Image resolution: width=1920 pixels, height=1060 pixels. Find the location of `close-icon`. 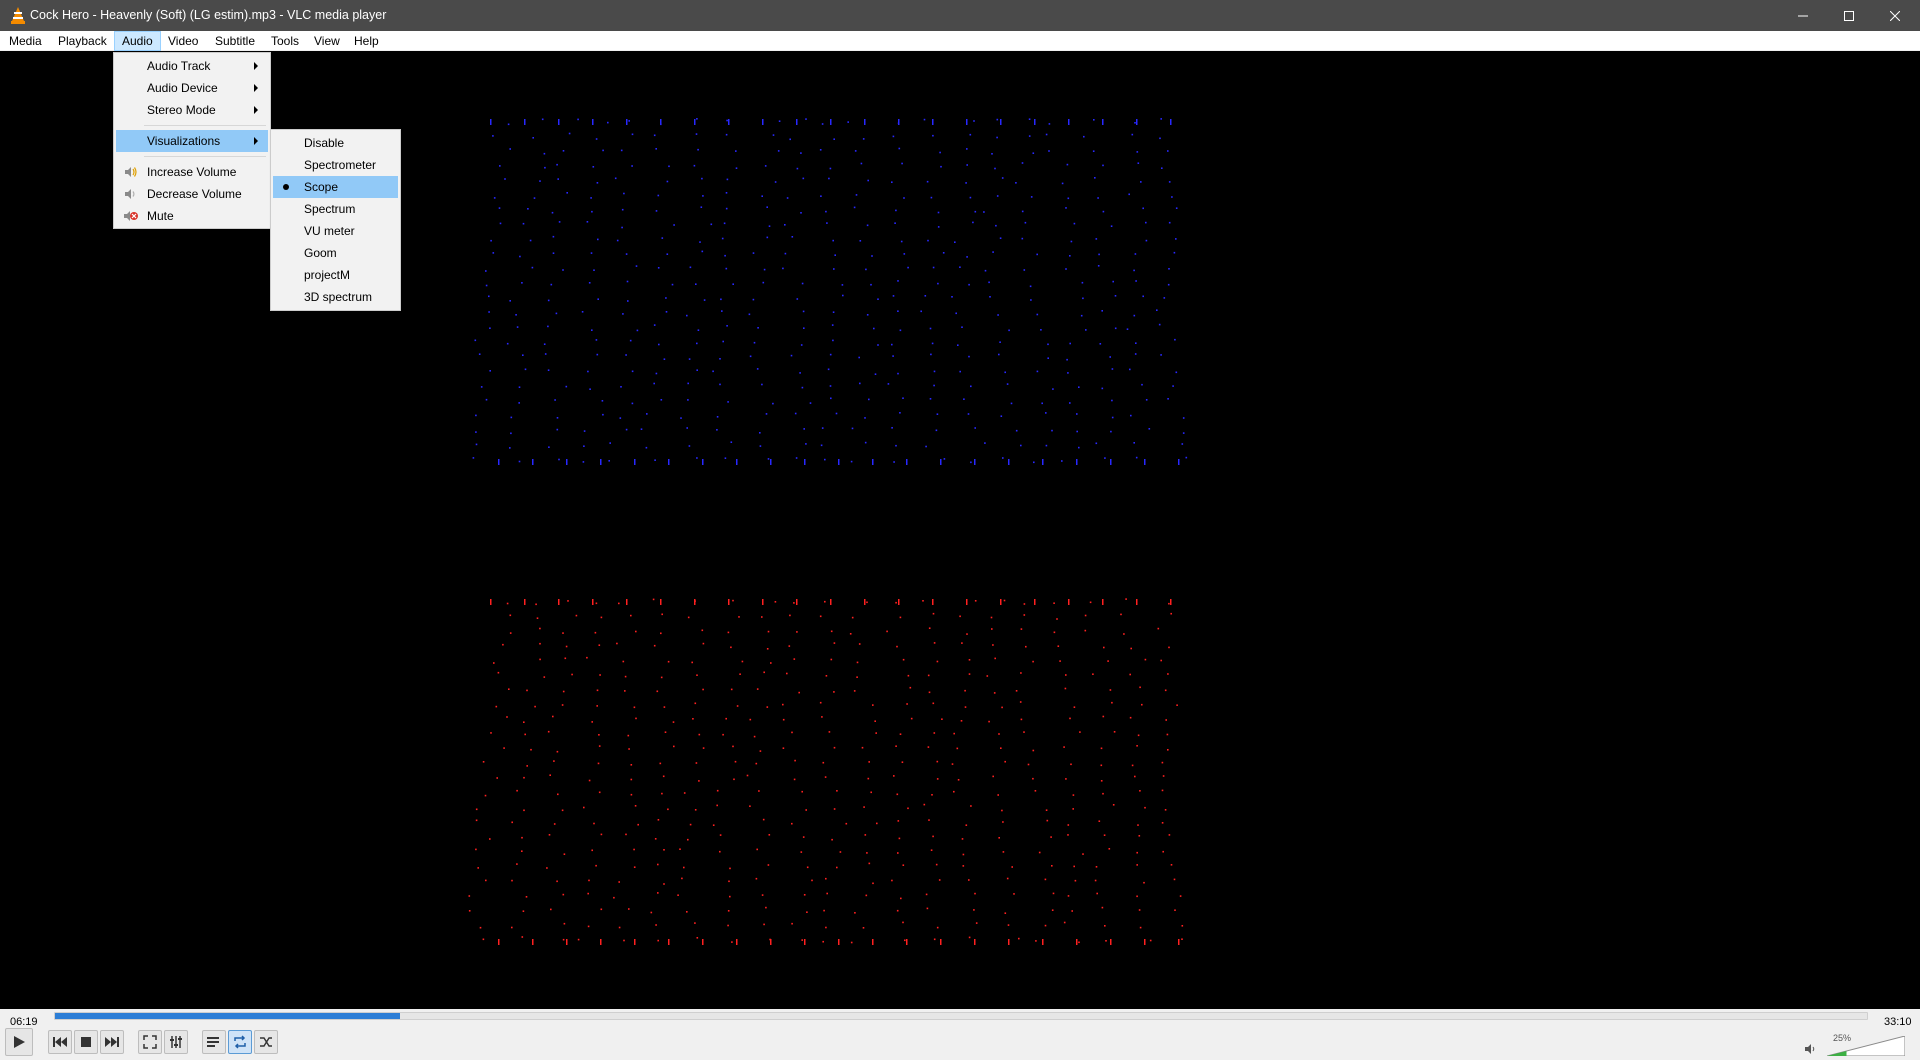

close-icon is located at coordinates (1895, 15).